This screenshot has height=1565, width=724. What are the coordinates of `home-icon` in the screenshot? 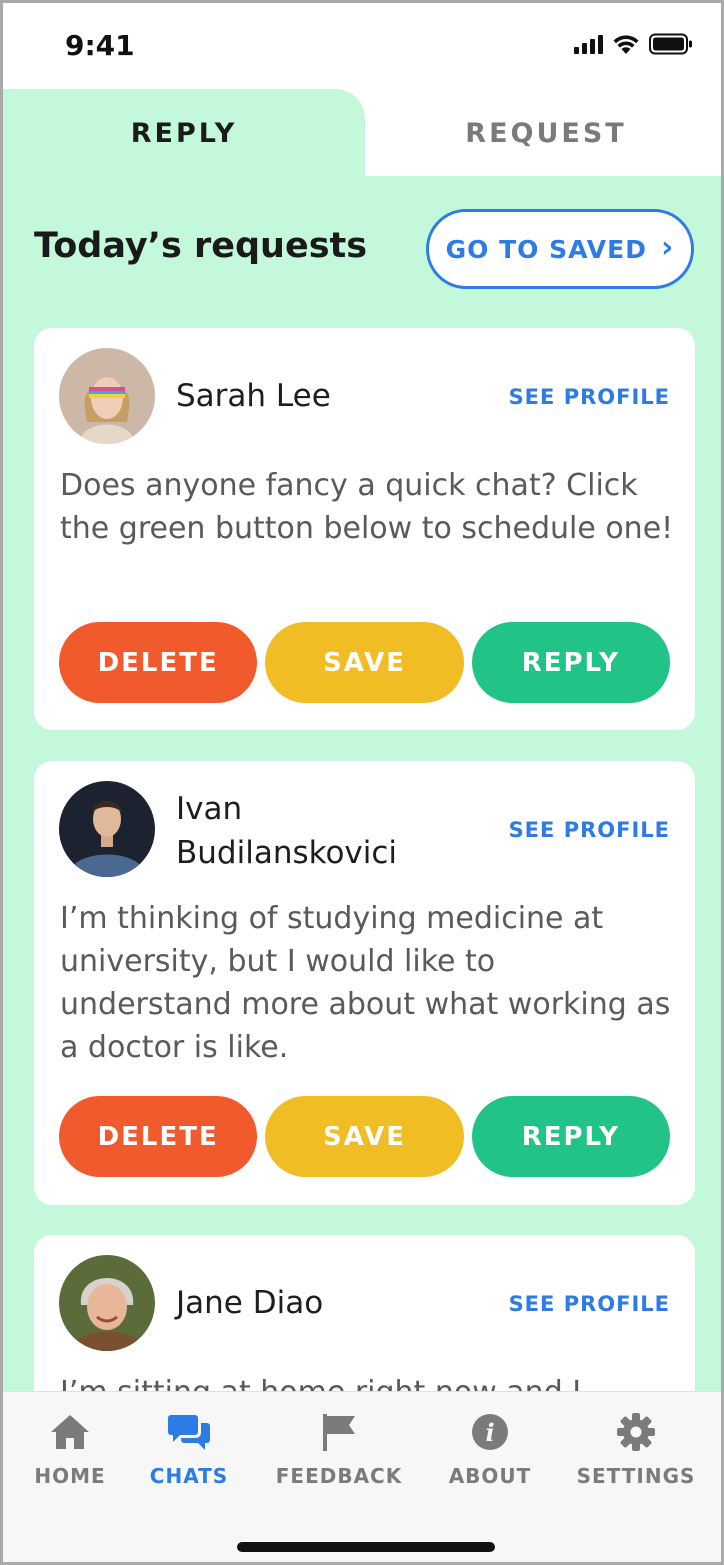 It's located at (70, 1432).